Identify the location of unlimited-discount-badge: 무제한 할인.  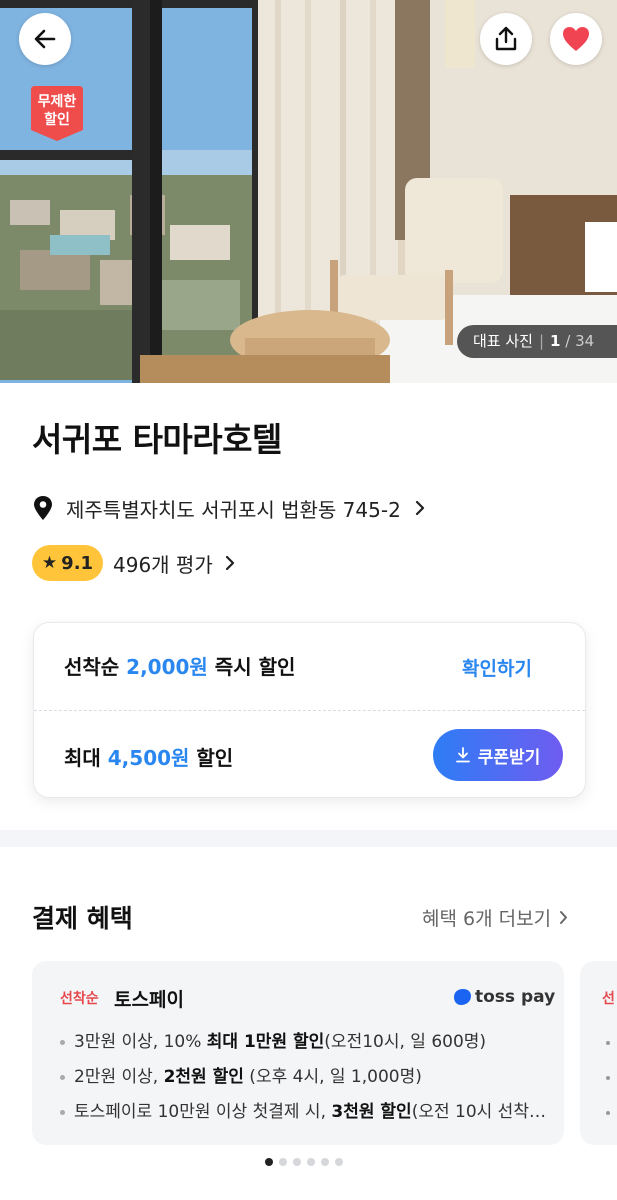
(57, 113).